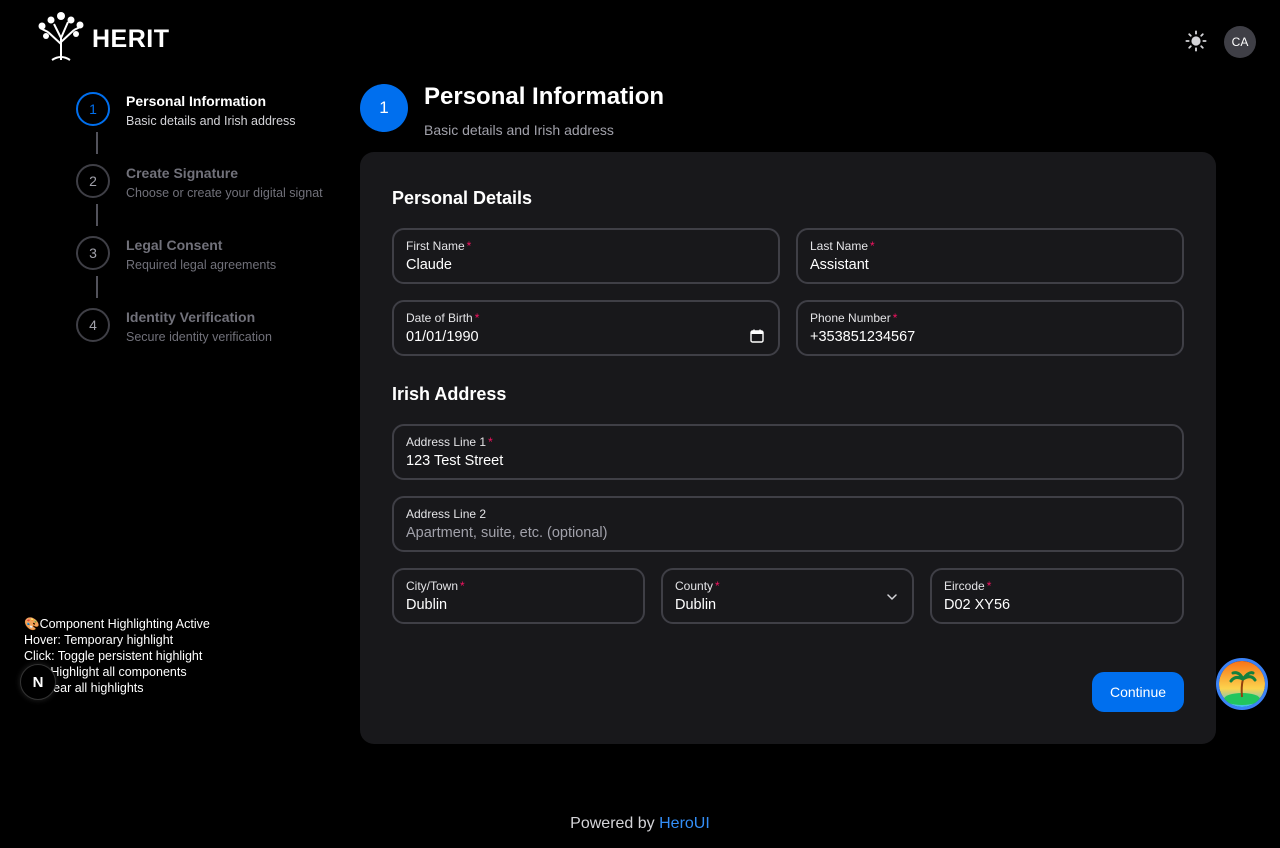 The height and width of the screenshot is (848, 1280). I want to click on step-number: 1, so click(93, 109).